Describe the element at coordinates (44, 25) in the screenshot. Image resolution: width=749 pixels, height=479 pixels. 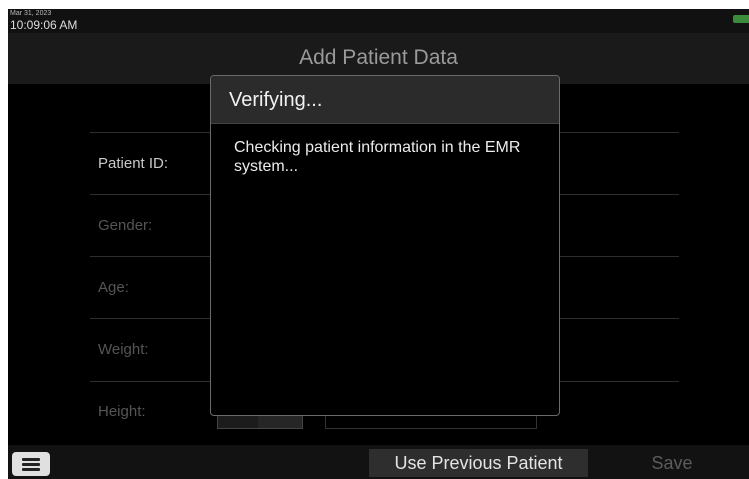
I see `status-time: 10:09:06 AM` at that location.